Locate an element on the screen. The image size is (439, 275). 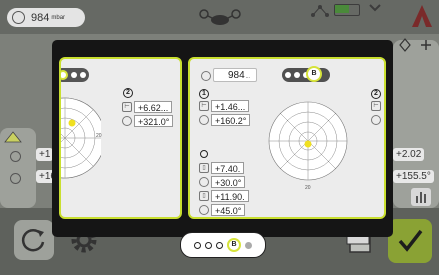
reset-button is located at coordinates (34, 240).